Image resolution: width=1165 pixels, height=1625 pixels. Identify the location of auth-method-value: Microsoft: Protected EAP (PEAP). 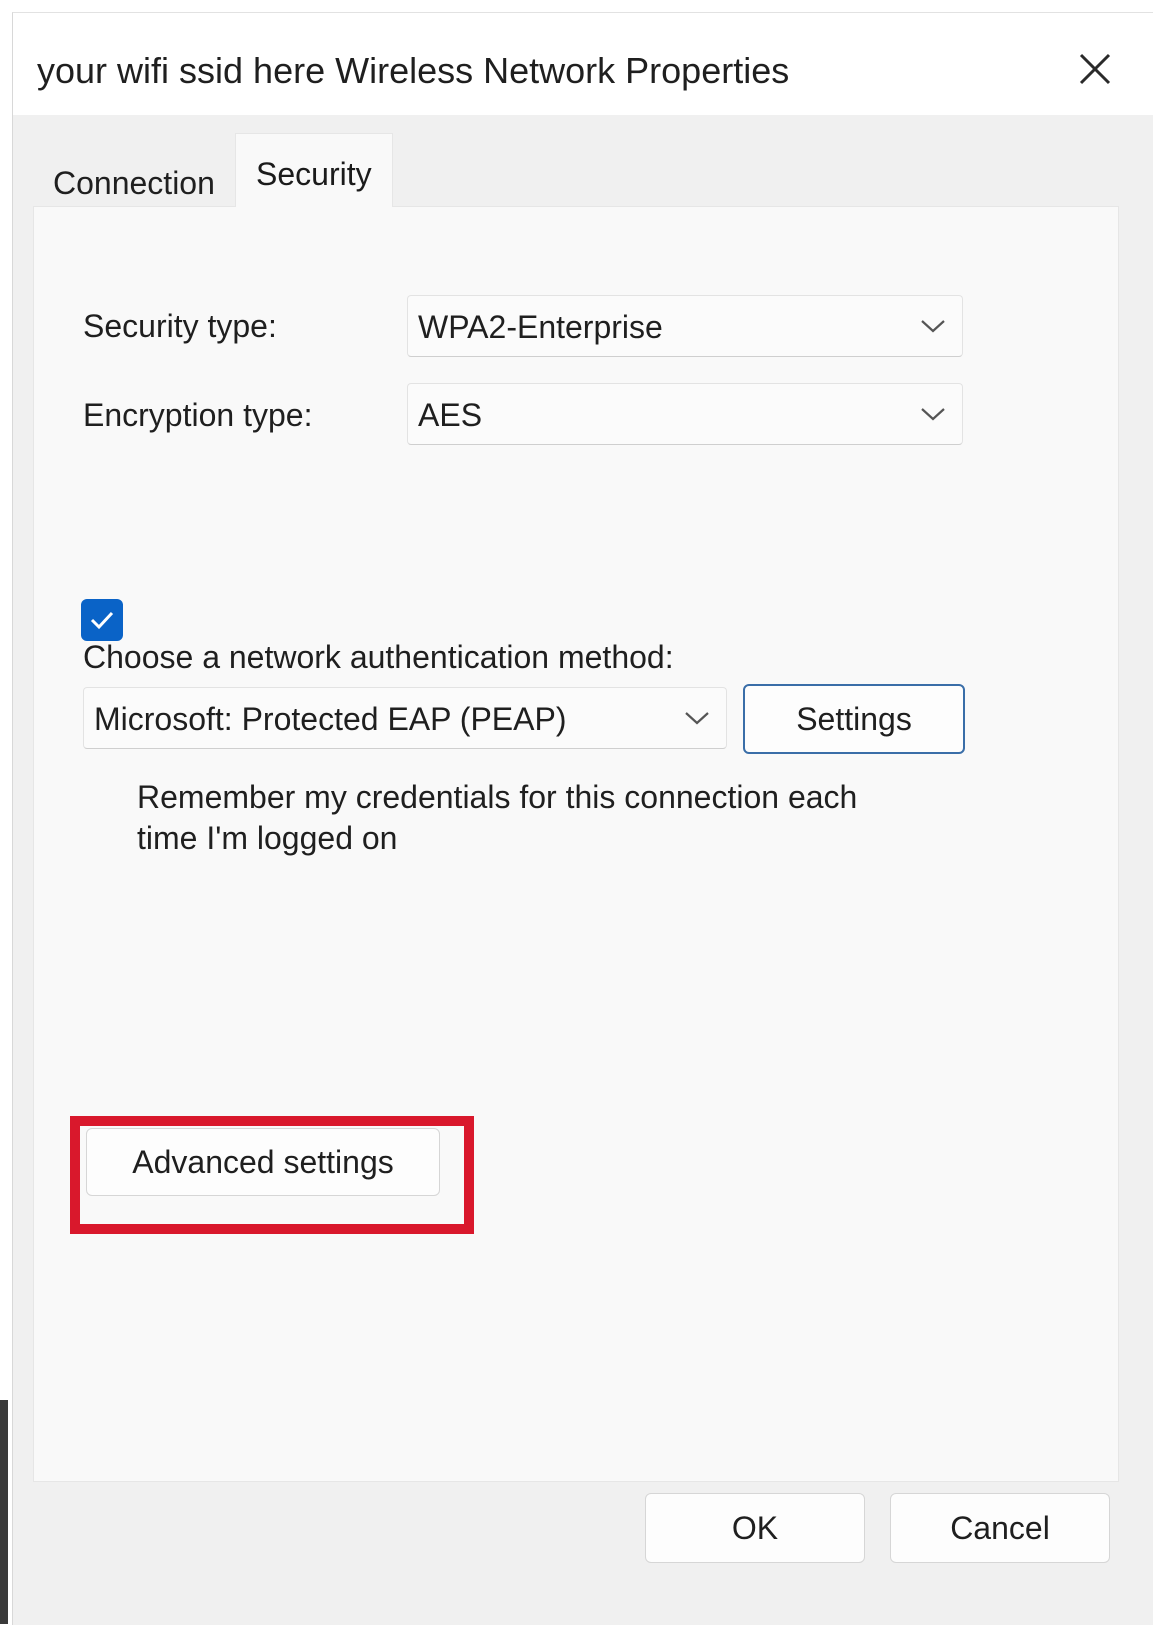
(330, 719).